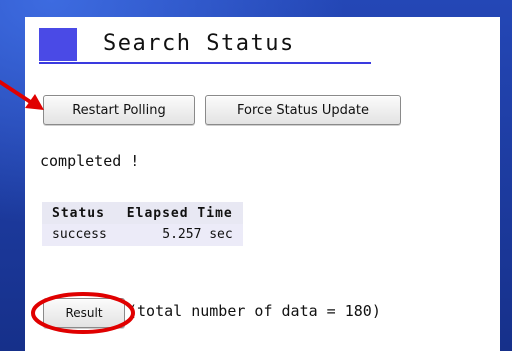  Describe the element at coordinates (22, 95) in the screenshot. I see `red-arrow-icon` at that location.